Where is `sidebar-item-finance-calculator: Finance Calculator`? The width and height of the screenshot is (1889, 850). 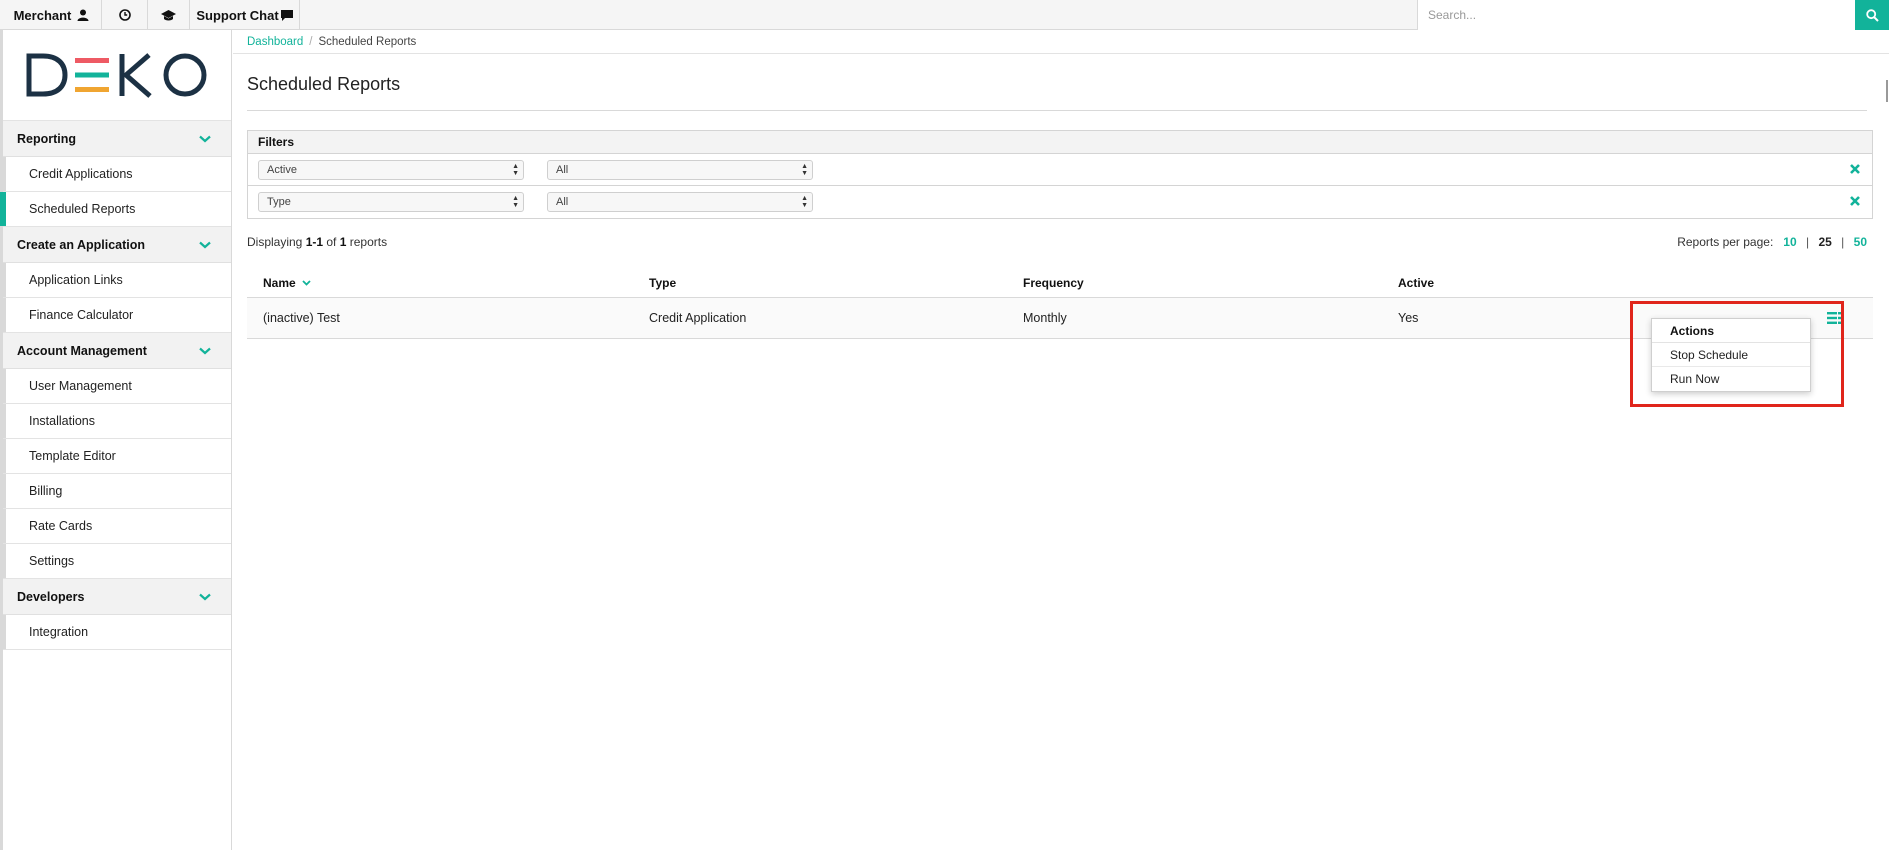 sidebar-item-finance-calculator: Finance Calculator is located at coordinates (115, 315).